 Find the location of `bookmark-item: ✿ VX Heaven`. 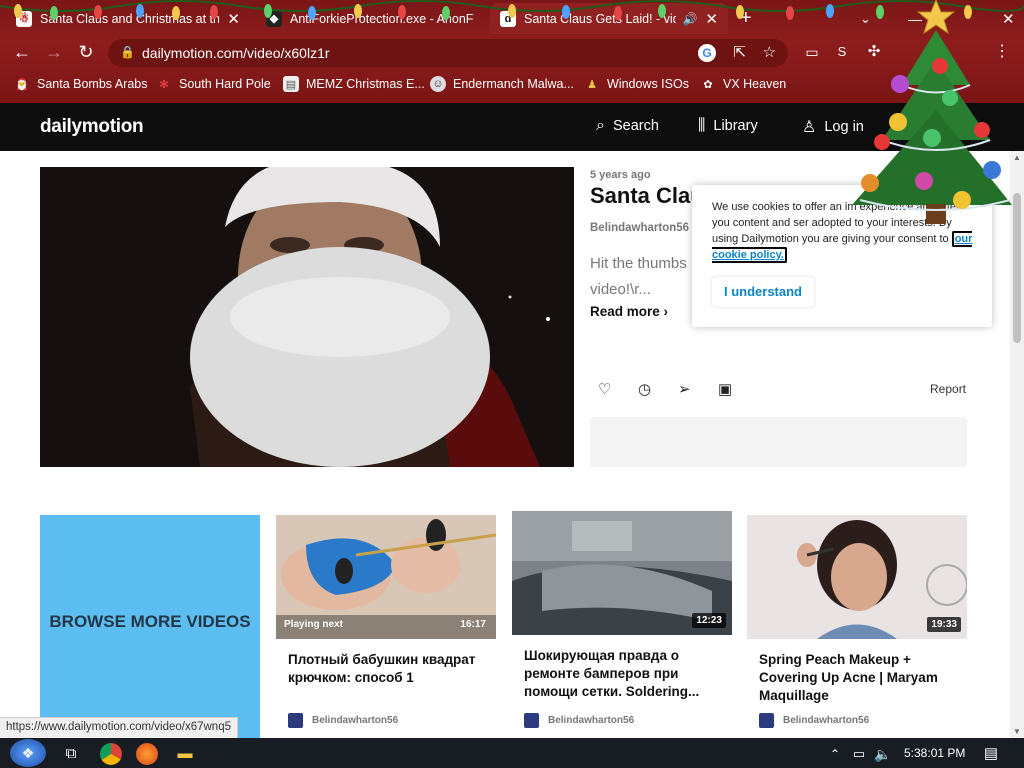

bookmark-item: ✿ VX Heaven is located at coordinates (743, 84).